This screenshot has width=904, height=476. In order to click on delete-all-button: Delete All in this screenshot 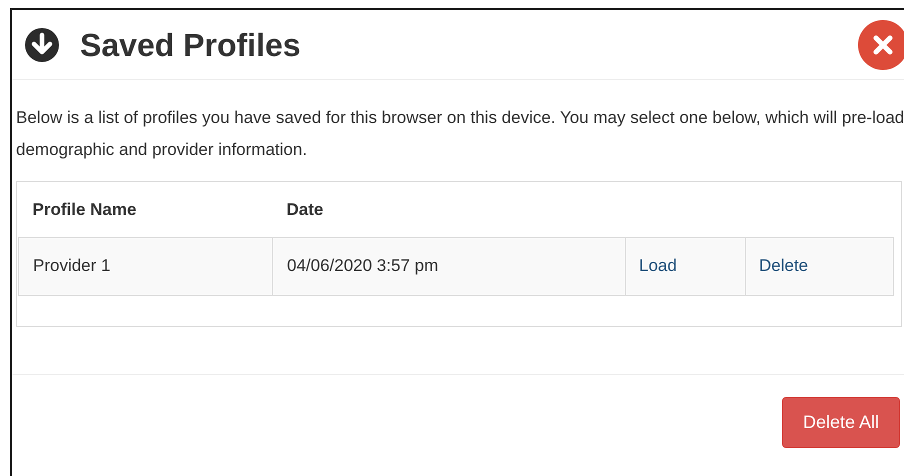, I will do `click(841, 422)`.